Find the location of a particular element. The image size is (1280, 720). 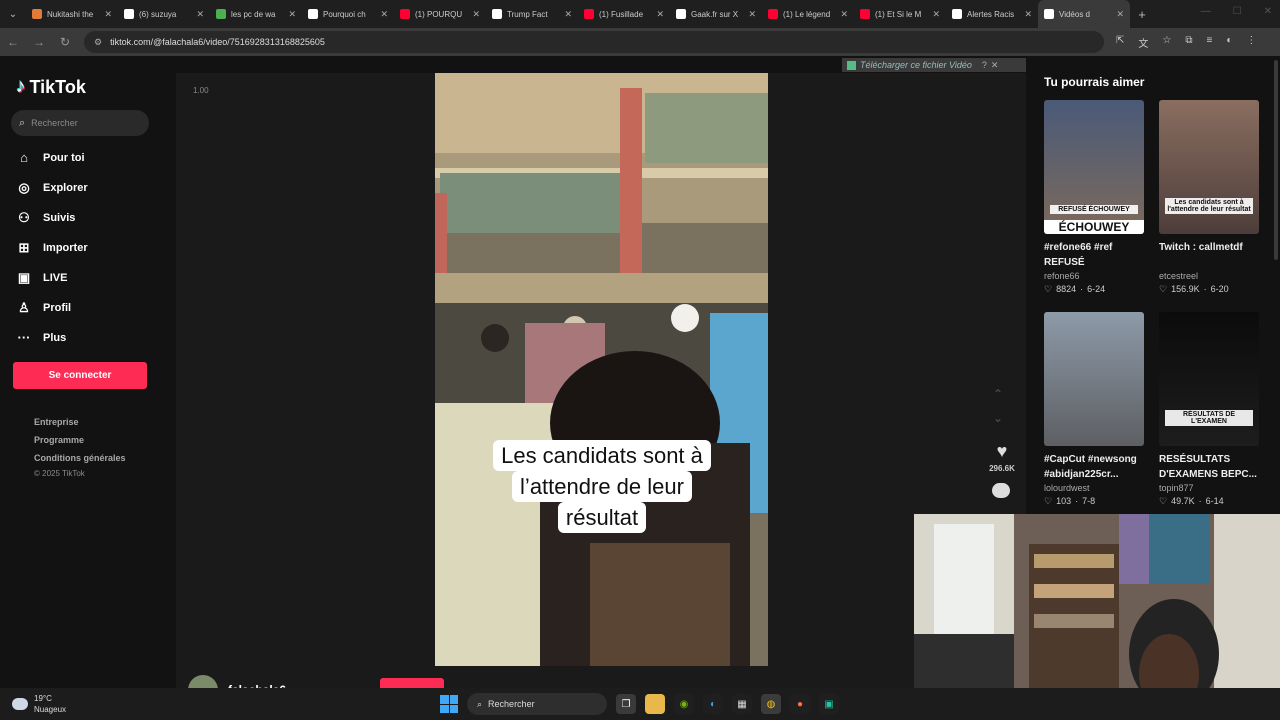

browser-tab: (1) Fusillade ✕ is located at coordinates (624, 14).